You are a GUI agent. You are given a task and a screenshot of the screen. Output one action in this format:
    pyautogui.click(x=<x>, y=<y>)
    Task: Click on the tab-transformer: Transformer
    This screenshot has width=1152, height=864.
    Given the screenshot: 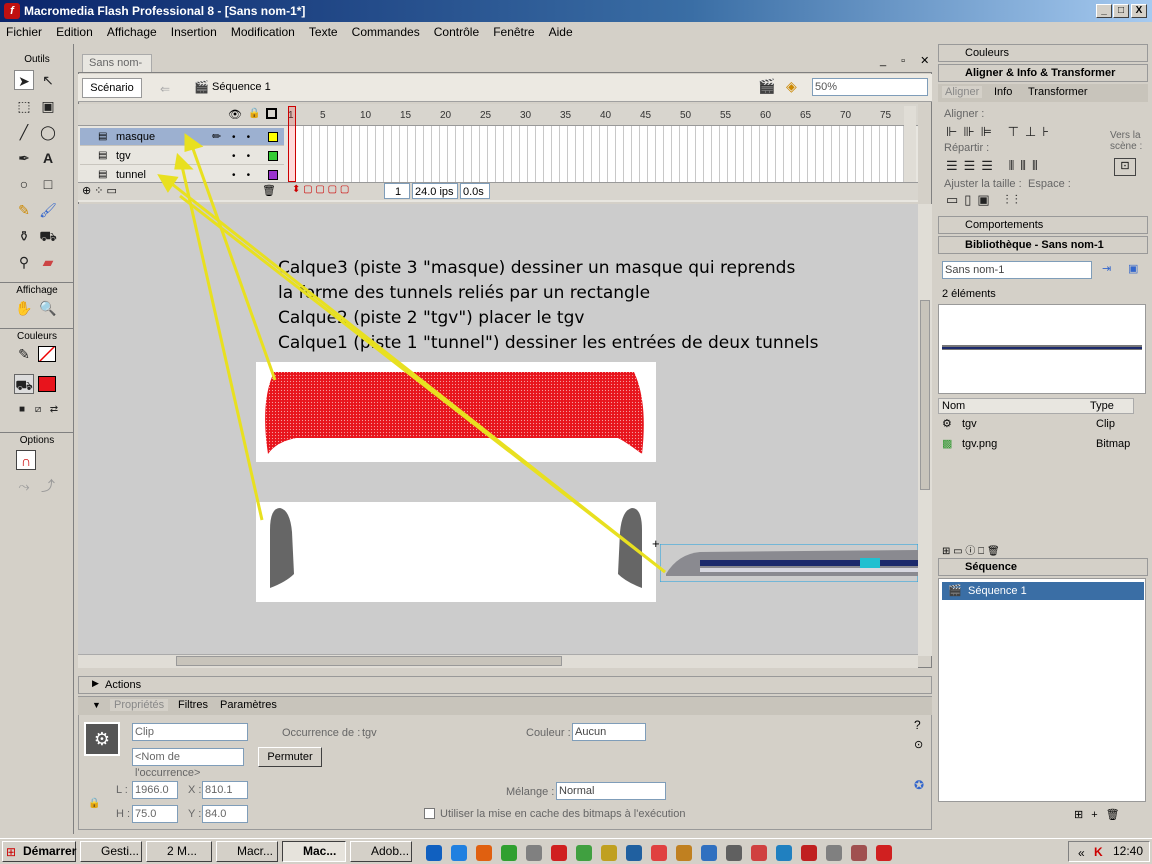 What is the action you would take?
    pyautogui.click(x=1058, y=92)
    